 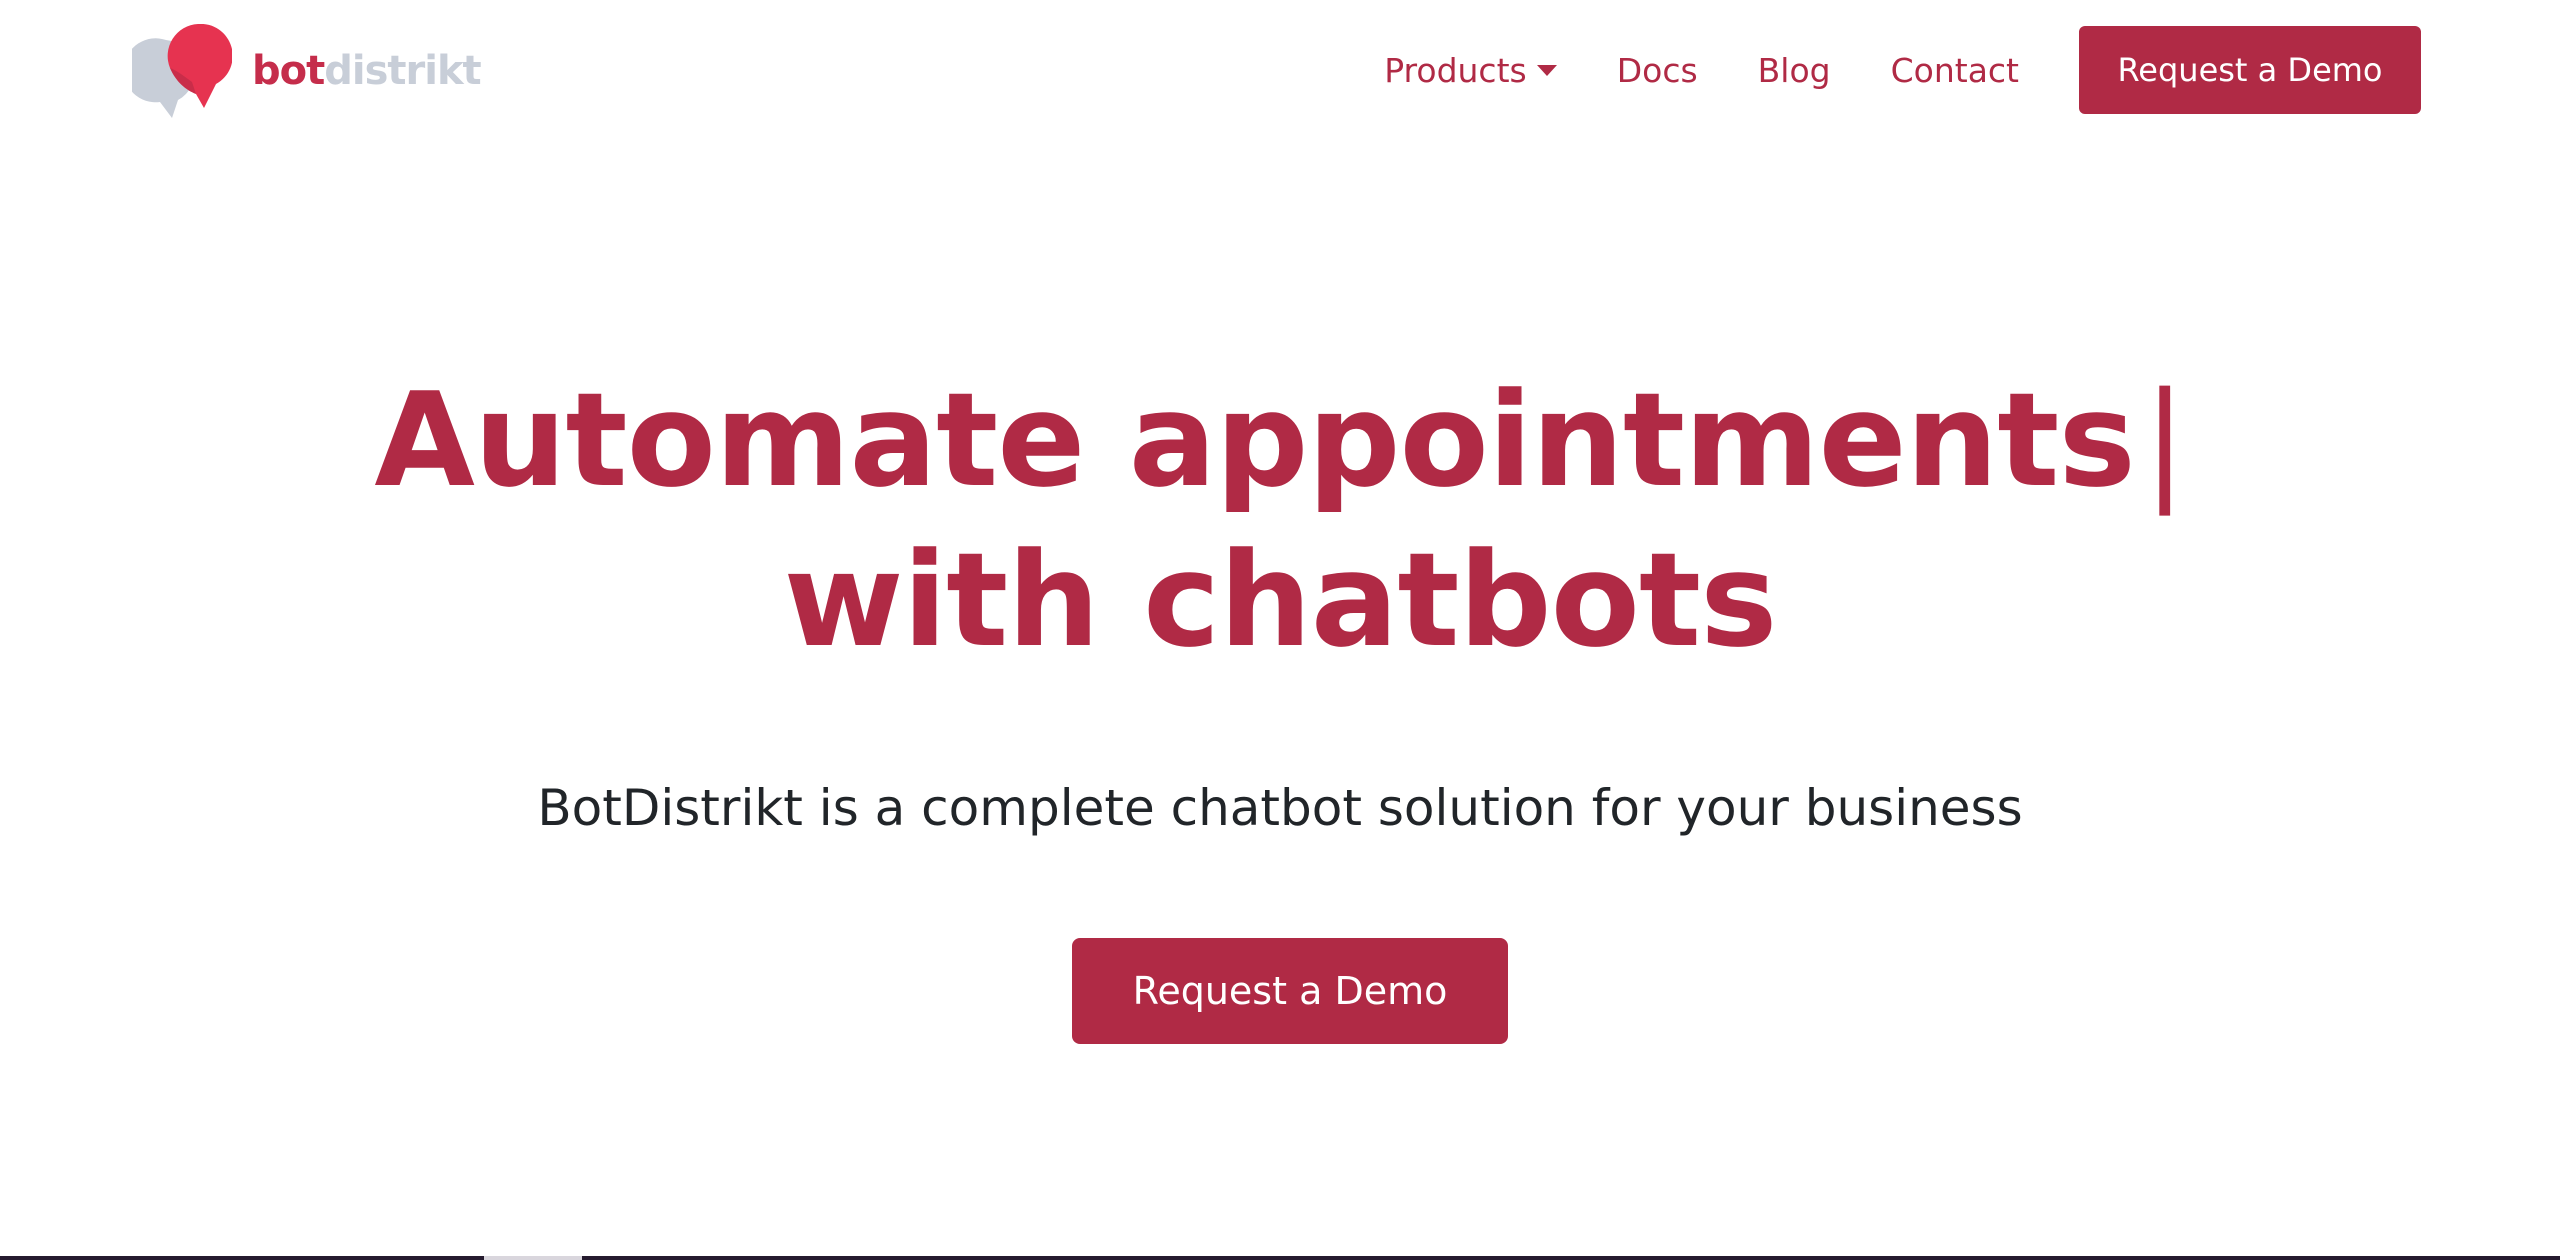 I want to click on hero-title-line-1: Automate appointments|, so click(x=1280, y=440).